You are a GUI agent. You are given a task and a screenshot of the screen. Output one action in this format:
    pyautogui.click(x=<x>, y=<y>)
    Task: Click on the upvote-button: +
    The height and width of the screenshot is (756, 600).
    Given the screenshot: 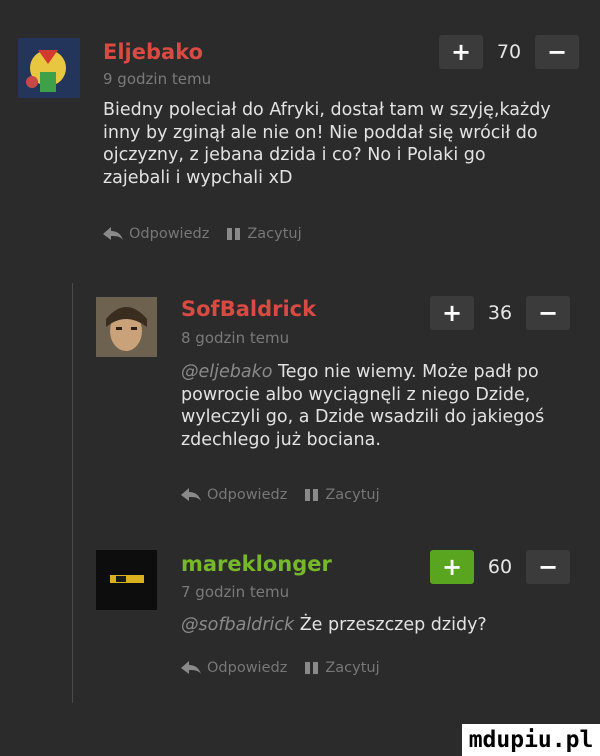 What is the action you would take?
    pyautogui.click(x=452, y=567)
    